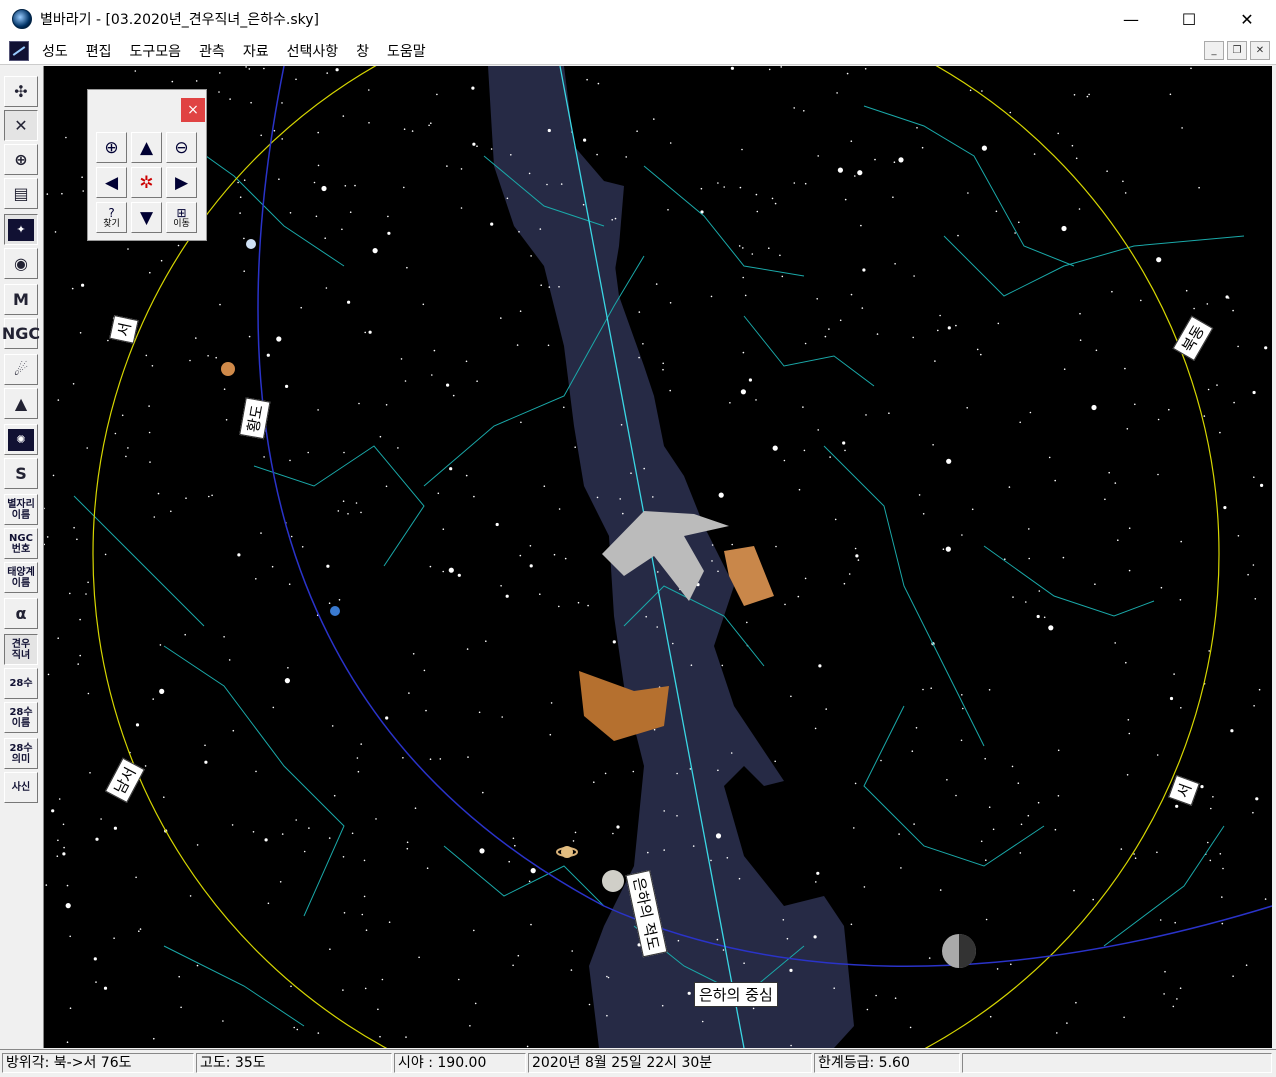 This screenshot has height=1077, width=1276. Describe the element at coordinates (362, 51) in the screenshot. I see `menu-window: 창` at that location.